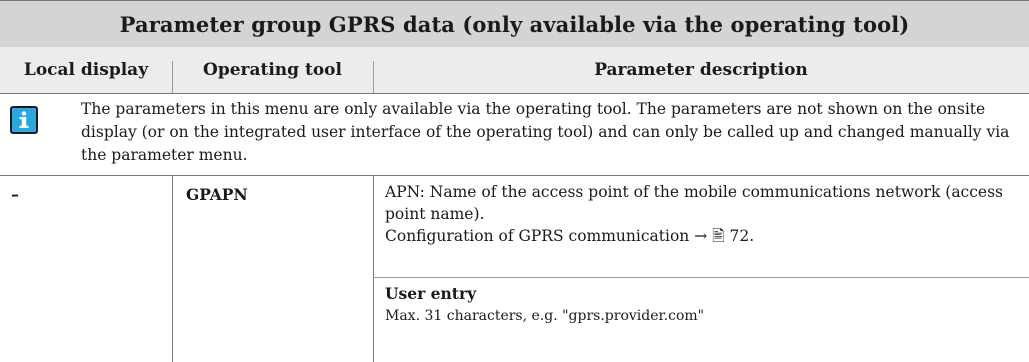  I want to click on info-icon, so click(24, 120).